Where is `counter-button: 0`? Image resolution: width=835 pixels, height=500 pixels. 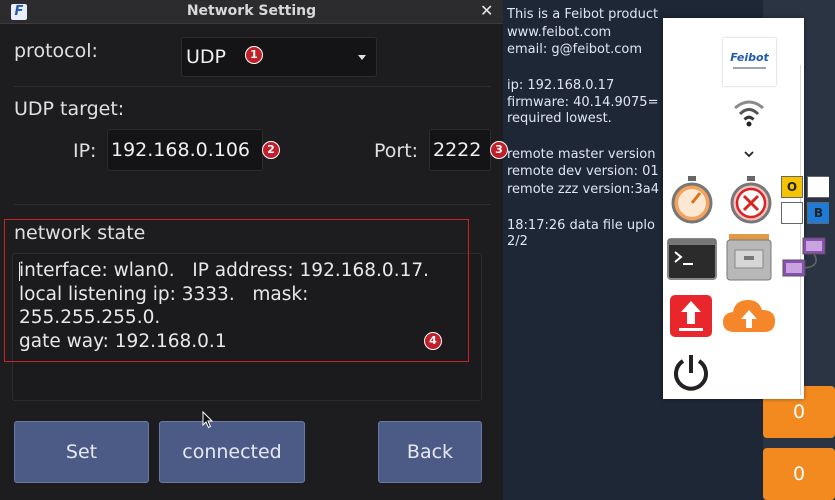 counter-button: 0 is located at coordinates (799, 474).